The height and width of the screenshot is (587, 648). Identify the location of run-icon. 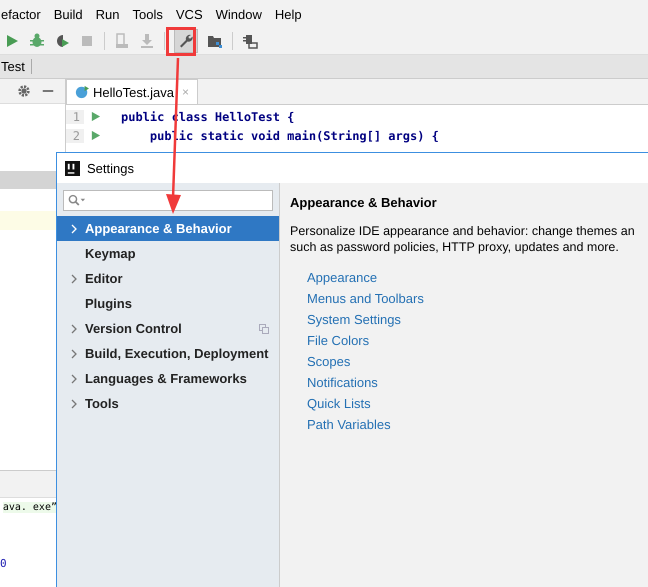
(12, 41).